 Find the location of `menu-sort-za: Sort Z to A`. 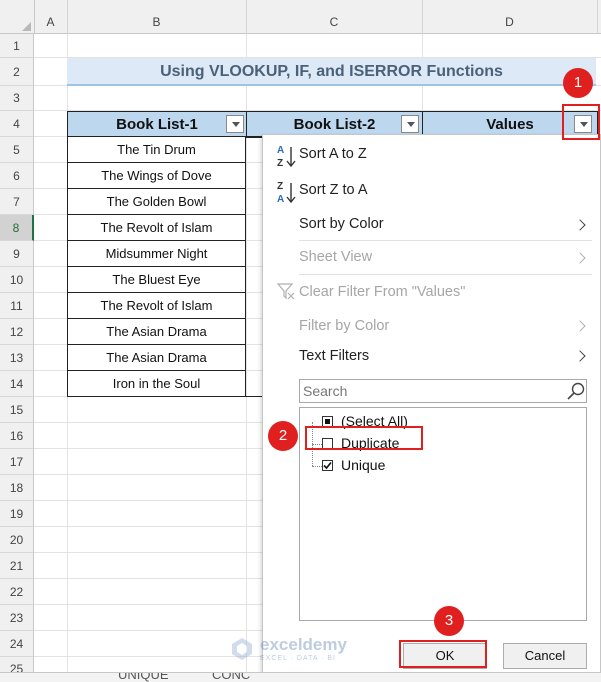

menu-sort-za: Sort Z to A is located at coordinates (333, 190).